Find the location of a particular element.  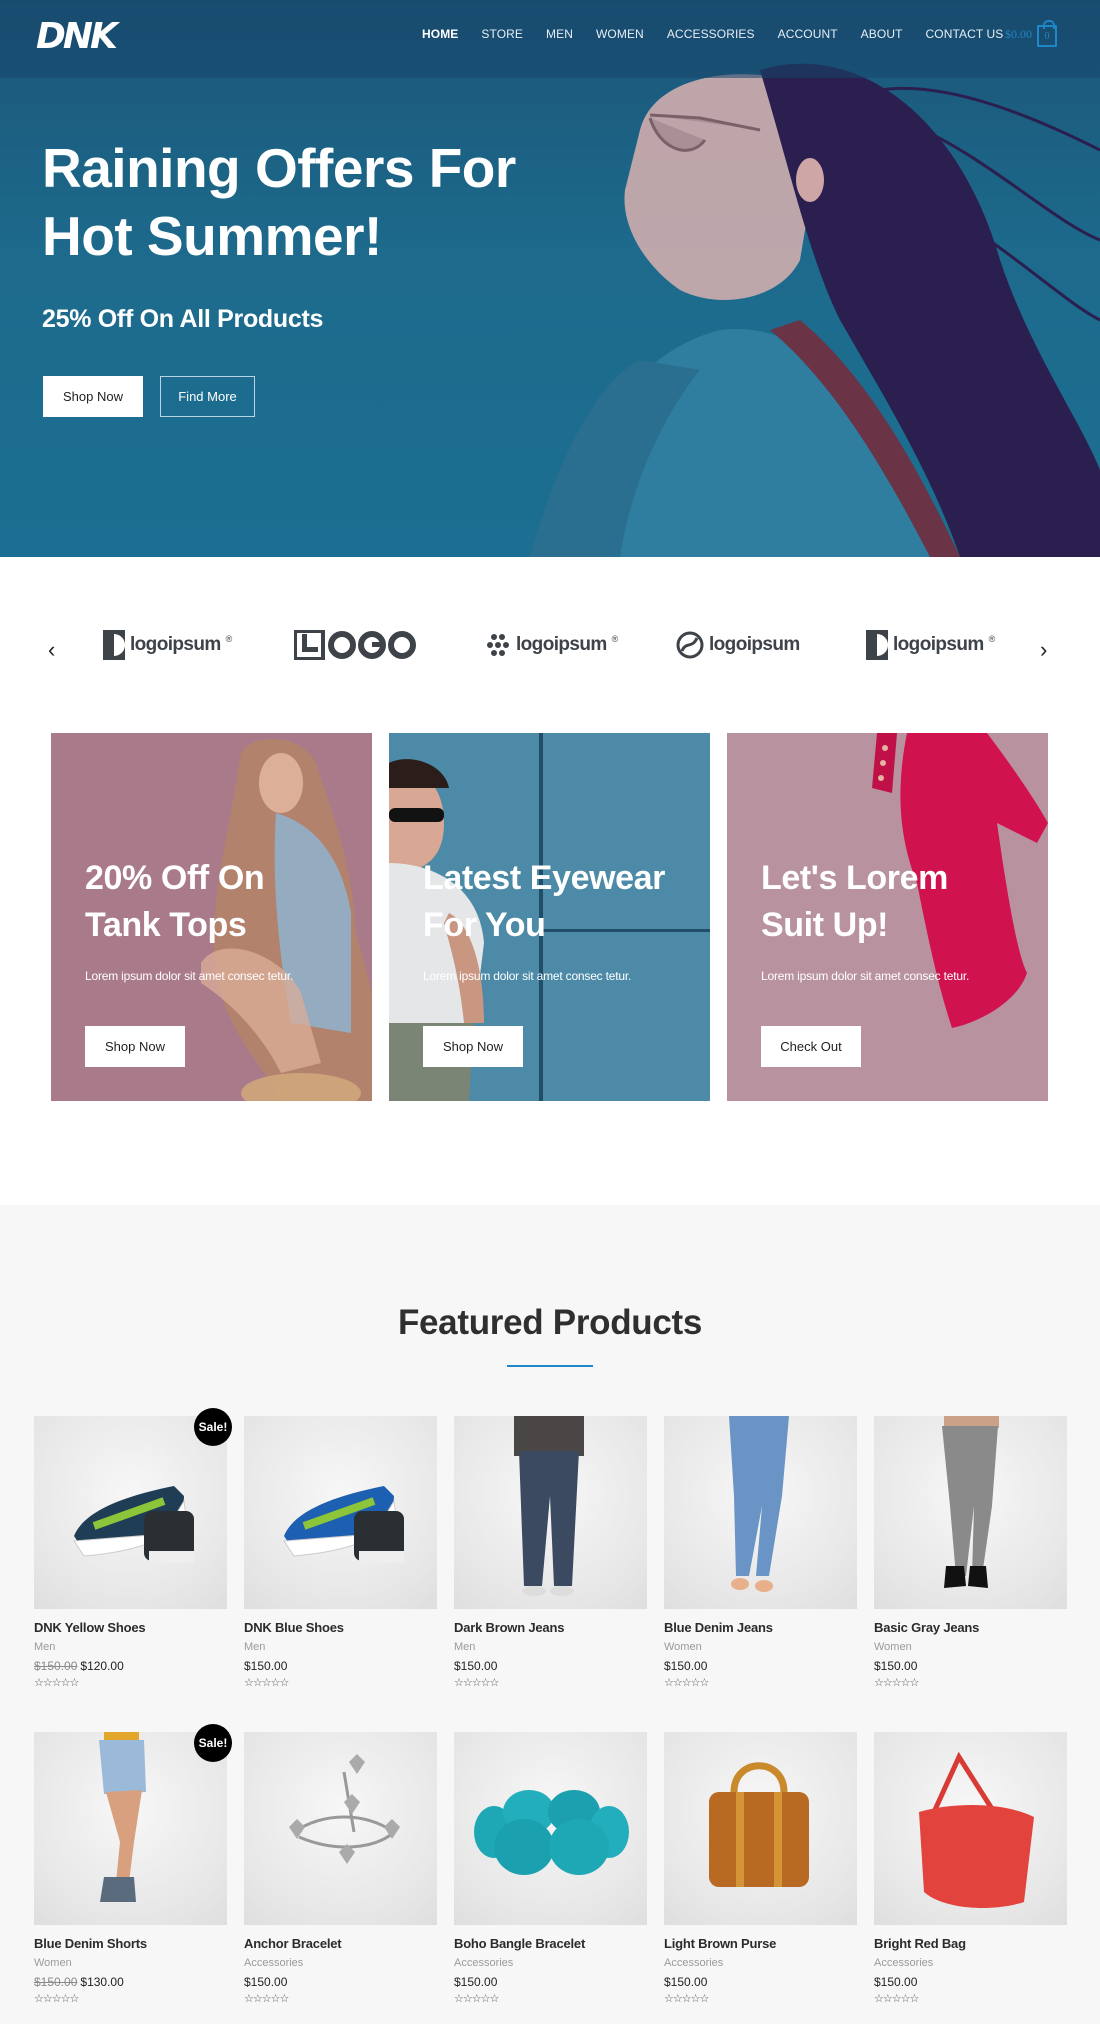

promo-title: Latest Eyewear For You is located at coordinates (544, 901).